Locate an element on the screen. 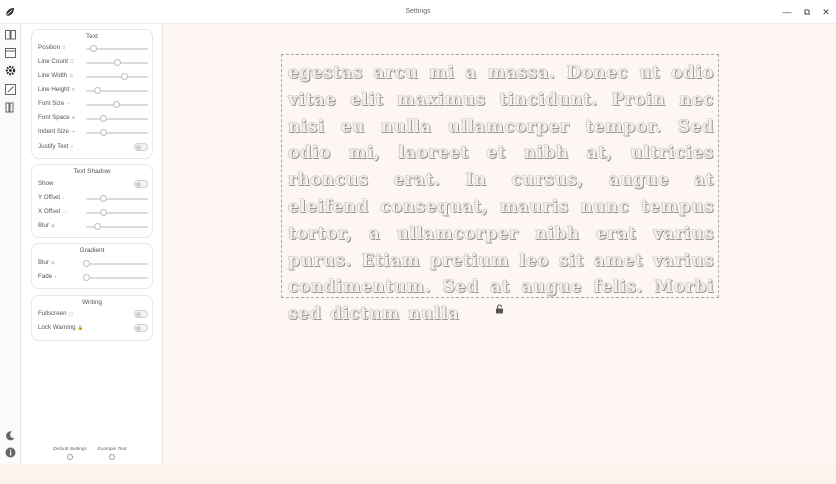  shadow-blur-row: Blur ◍ is located at coordinates (94, 227).